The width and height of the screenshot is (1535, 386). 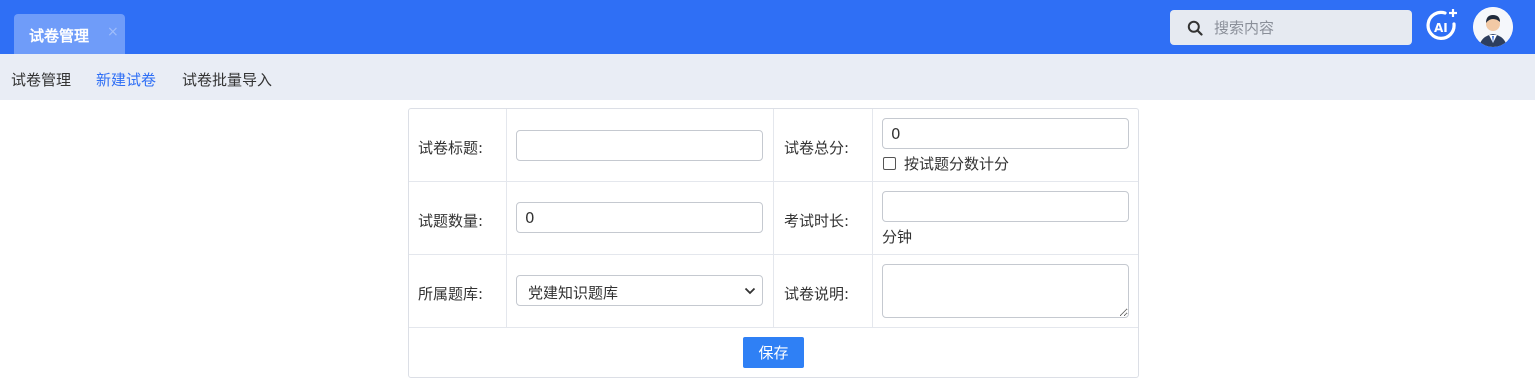 What do you see at coordinates (639, 290) in the screenshot?
I see `question-bank-select: 党建知识题库` at bounding box center [639, 290].